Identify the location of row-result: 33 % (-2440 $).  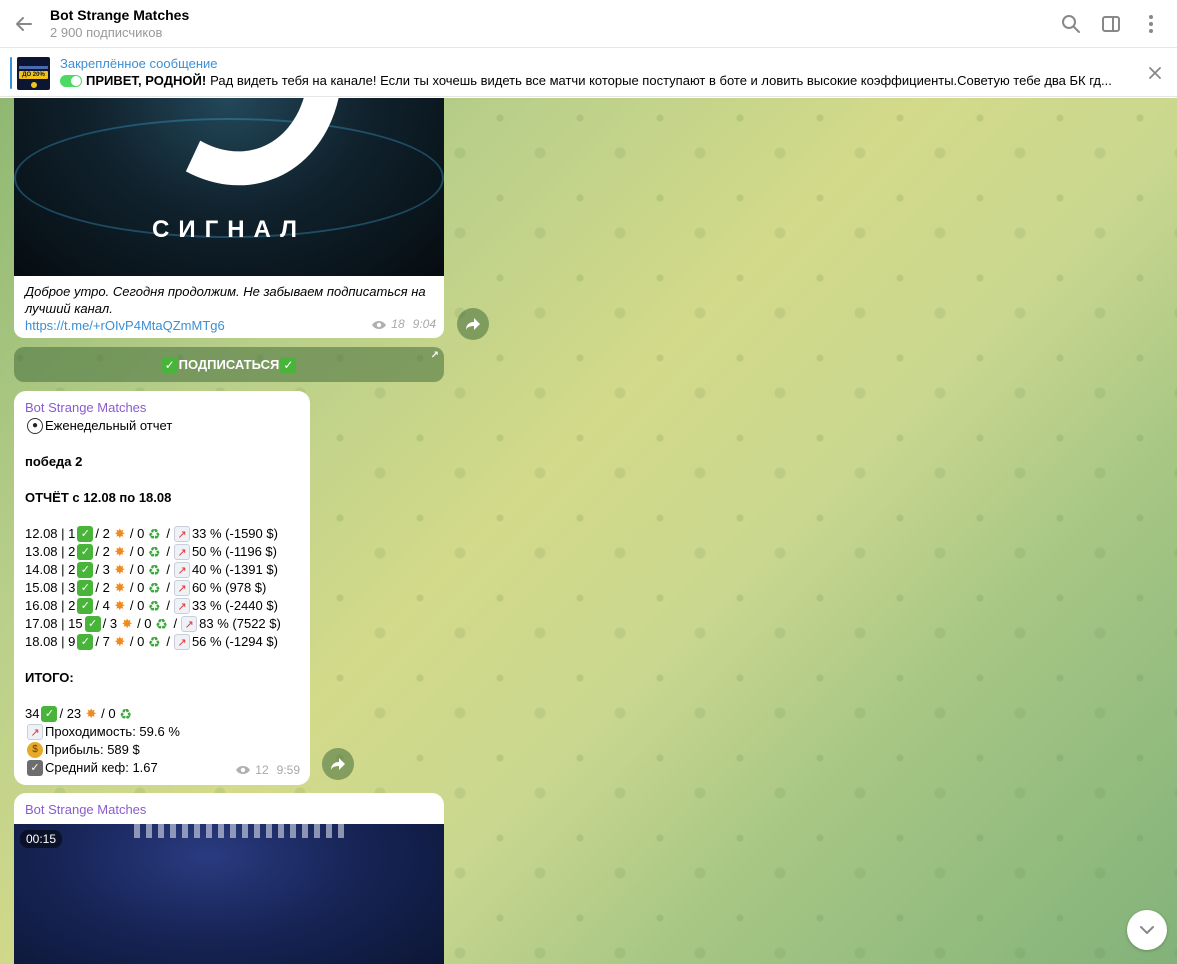
(234, 605).